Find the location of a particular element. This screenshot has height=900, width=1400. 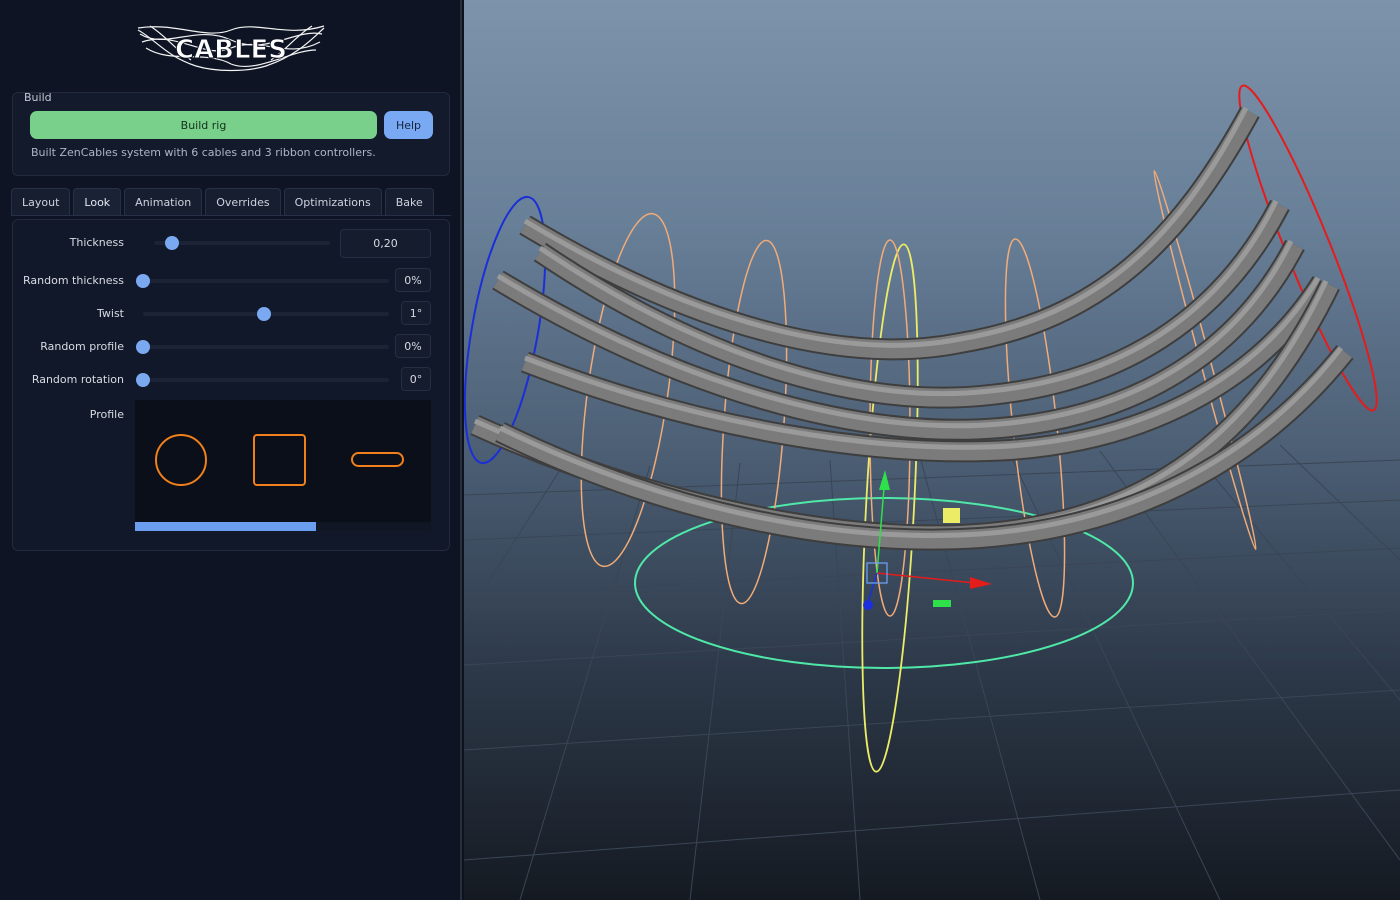

thickness-label: Thickness is located at coordinates (96, 242).